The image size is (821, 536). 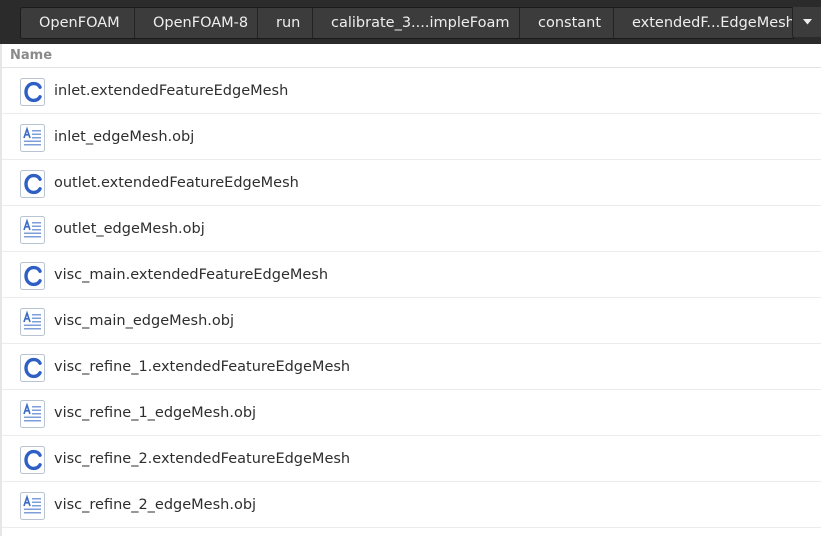 I want to click on file-name: visc_refine_2_edgeMesh.obj, so click(x=155, y=505).